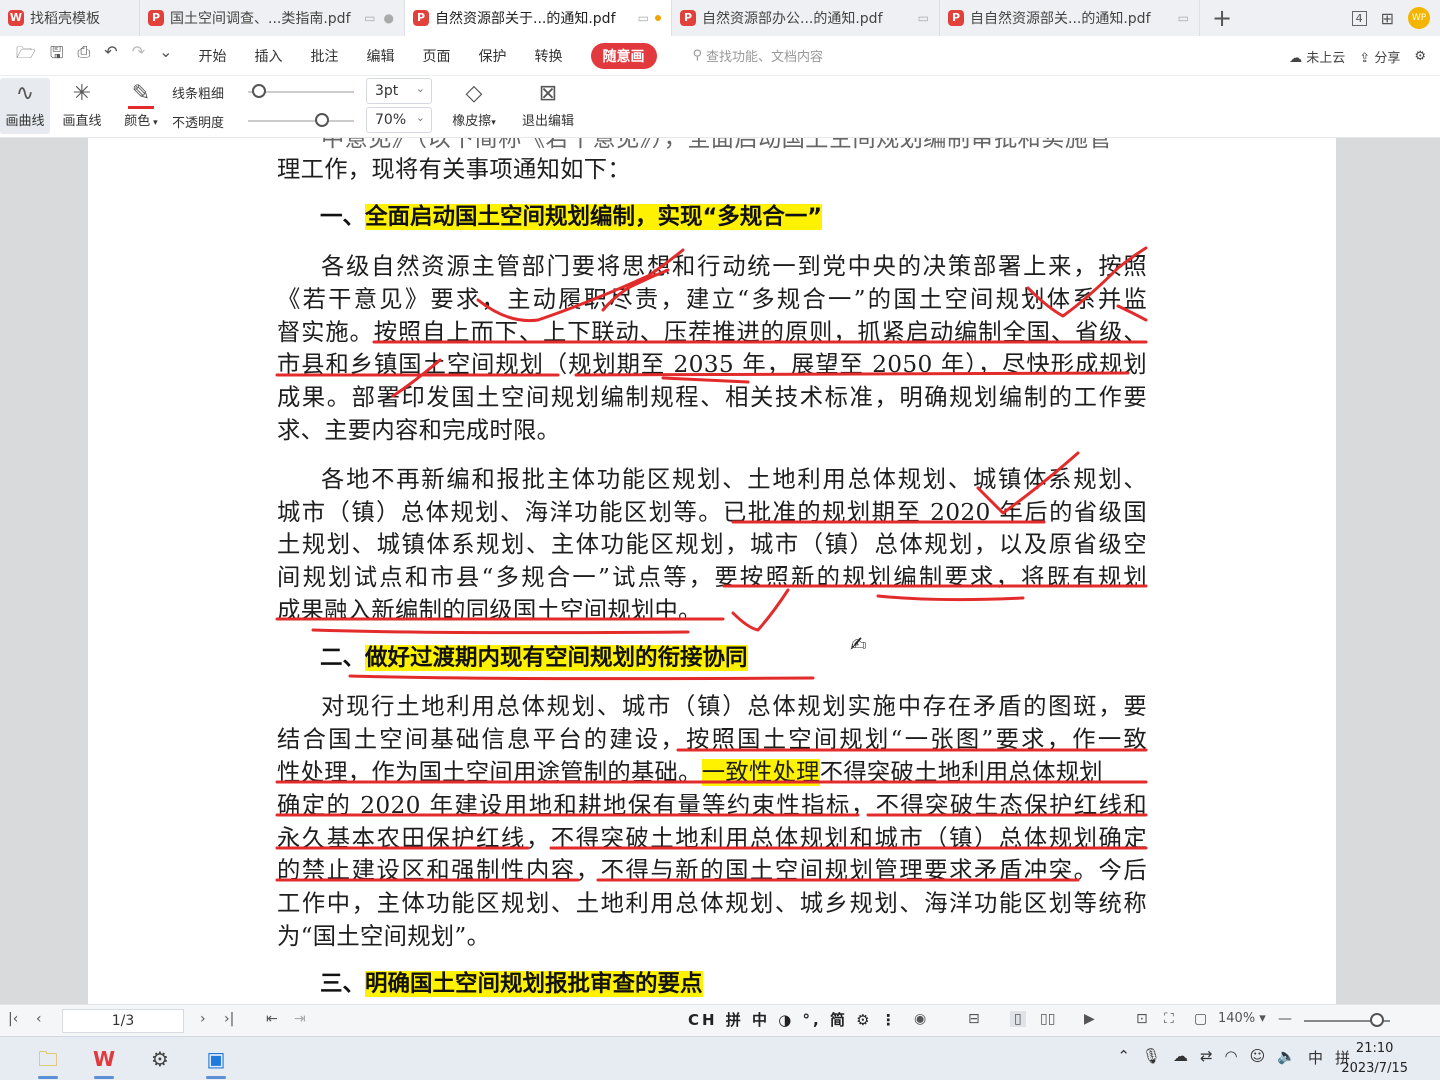 The width and height of the screenshot is (1440, 1080). Describe the element at coordinates (272, 18) in the screenshot. I see `tab-pdf-1: P 国土空间调查、...类指南.pdf ▭ ●` at that location.